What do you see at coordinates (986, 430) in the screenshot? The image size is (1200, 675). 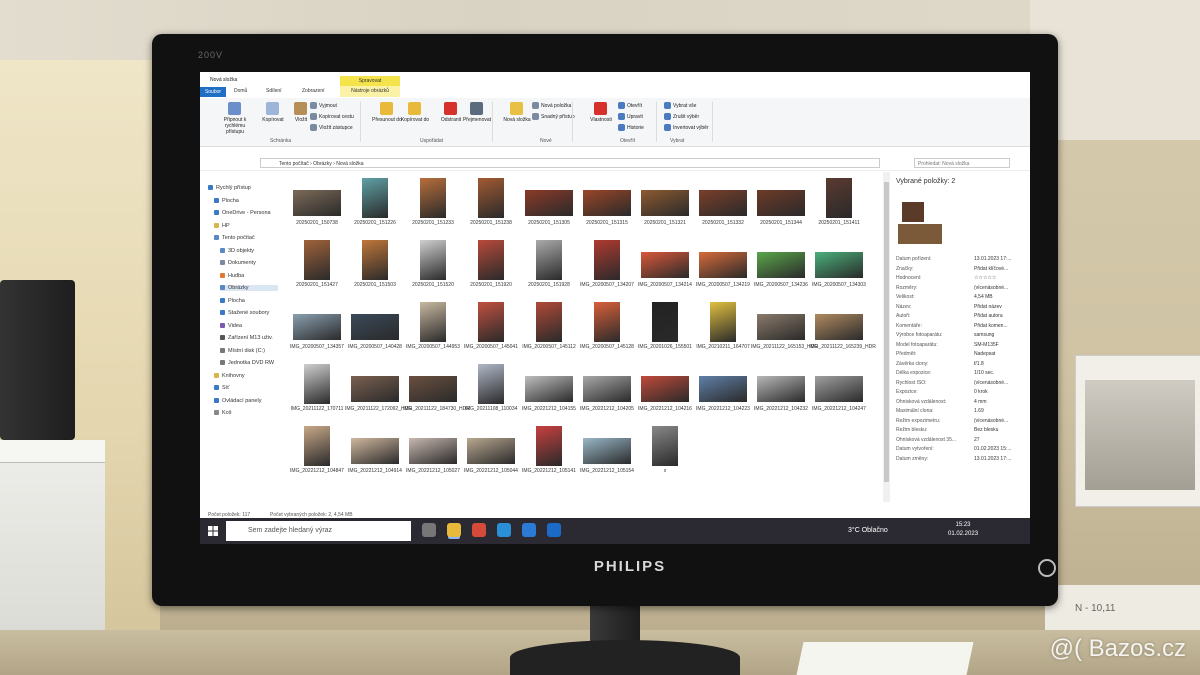 I see `details-value: Bez blesku` at bounding box center [986, 430].